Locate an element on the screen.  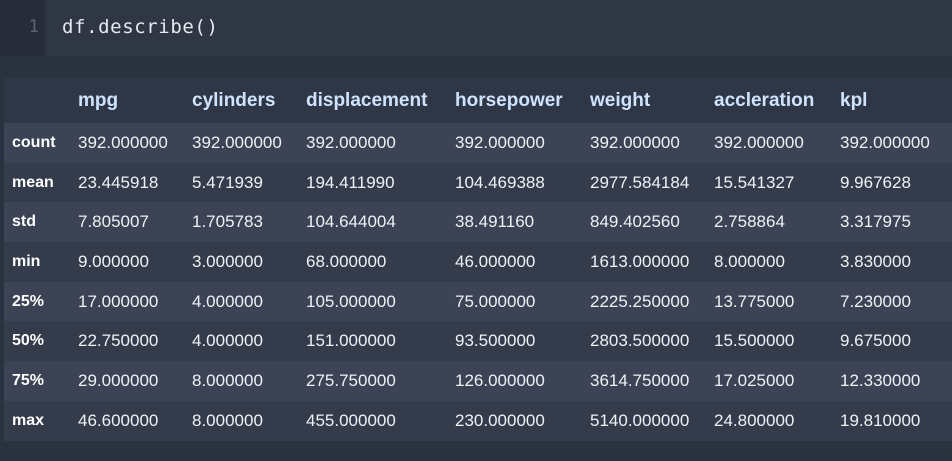
table-cell: 151.000000 is located at coordinates (351, 341).